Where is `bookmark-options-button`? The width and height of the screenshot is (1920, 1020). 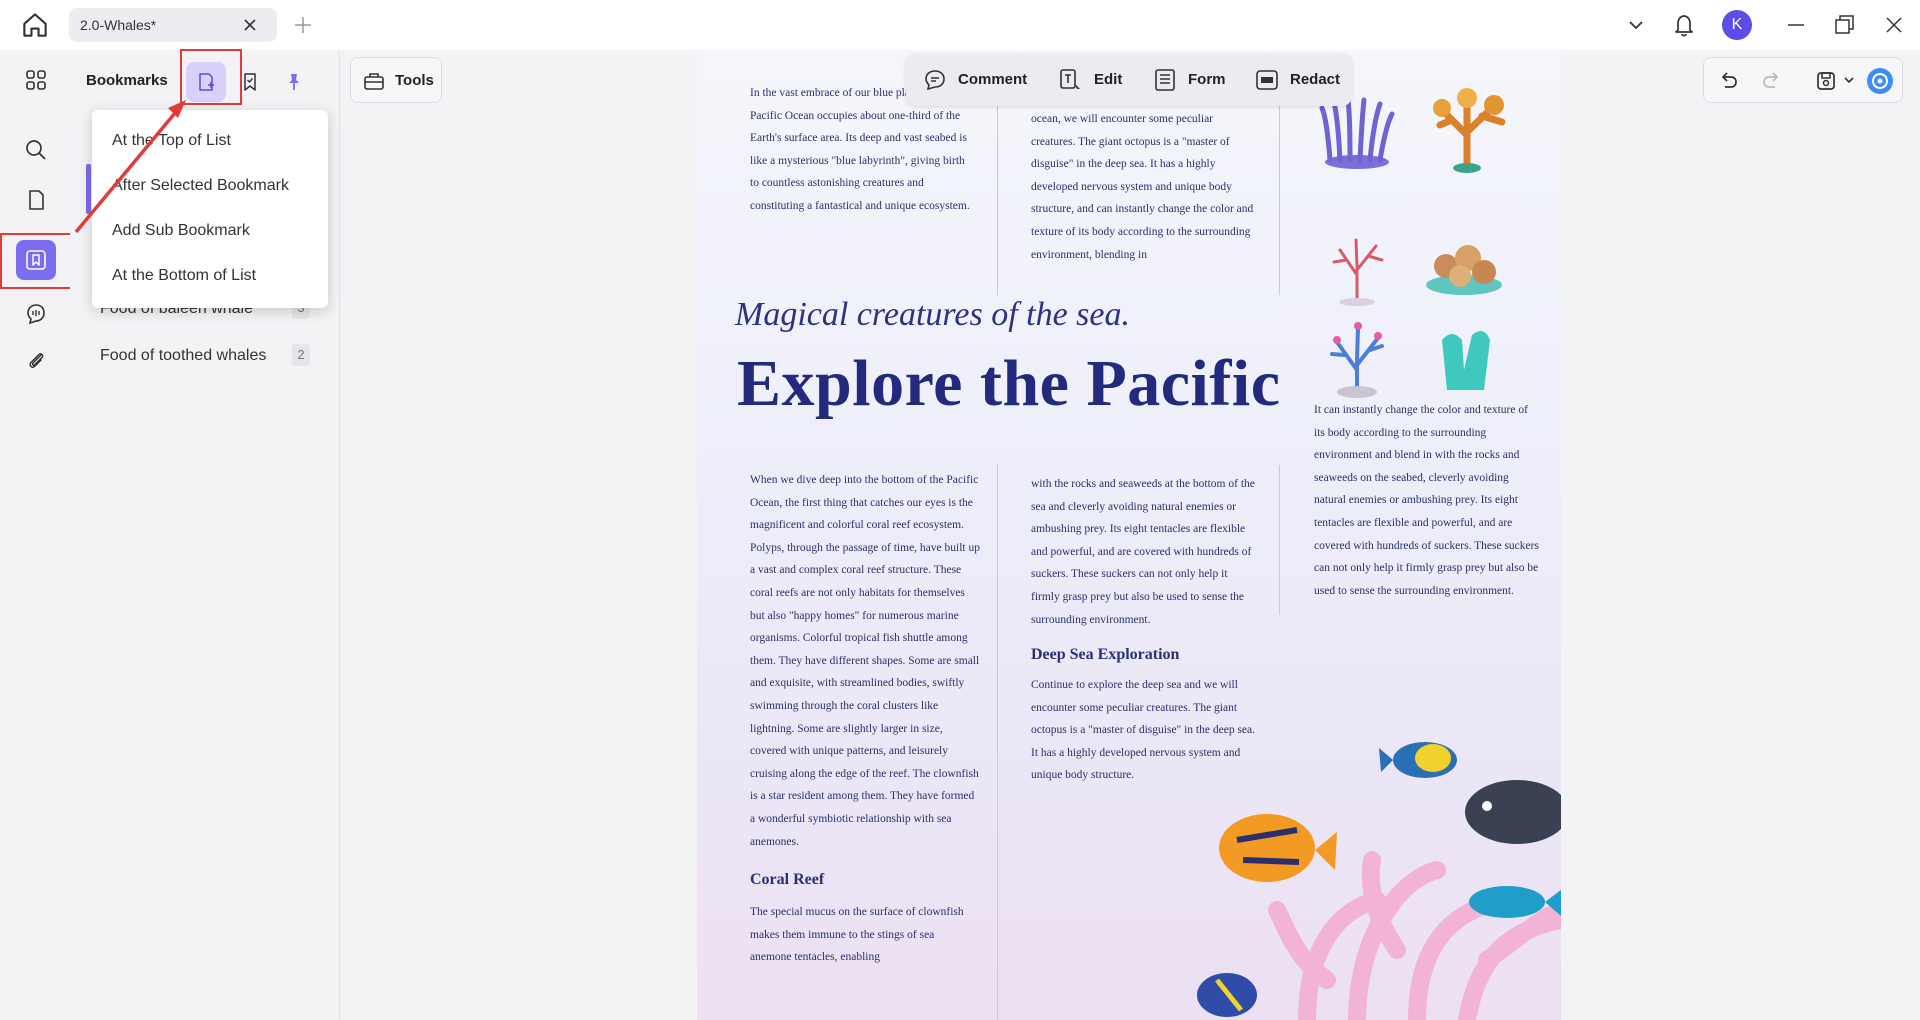 bookmark-options-button is located at coordinates (250, 82).